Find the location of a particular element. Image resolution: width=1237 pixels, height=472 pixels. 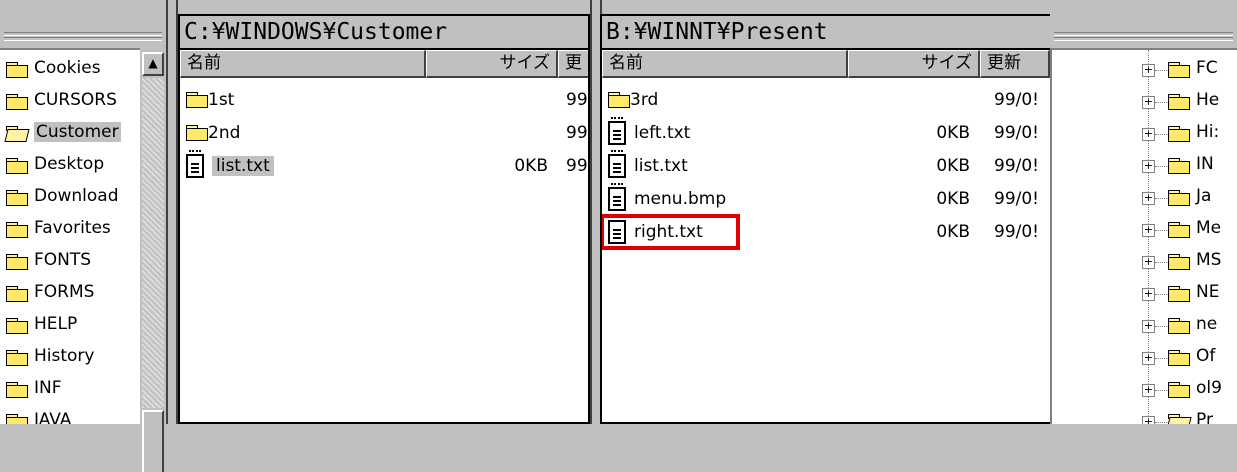

file-name: list.txt is located at coordinates (243, 166).